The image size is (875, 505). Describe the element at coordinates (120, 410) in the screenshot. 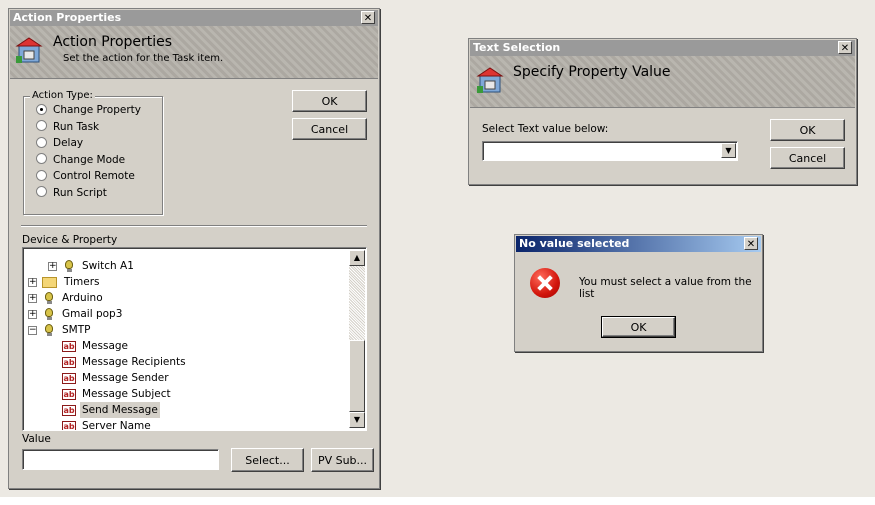

I see `tree-item-label: Send Message` at that location.